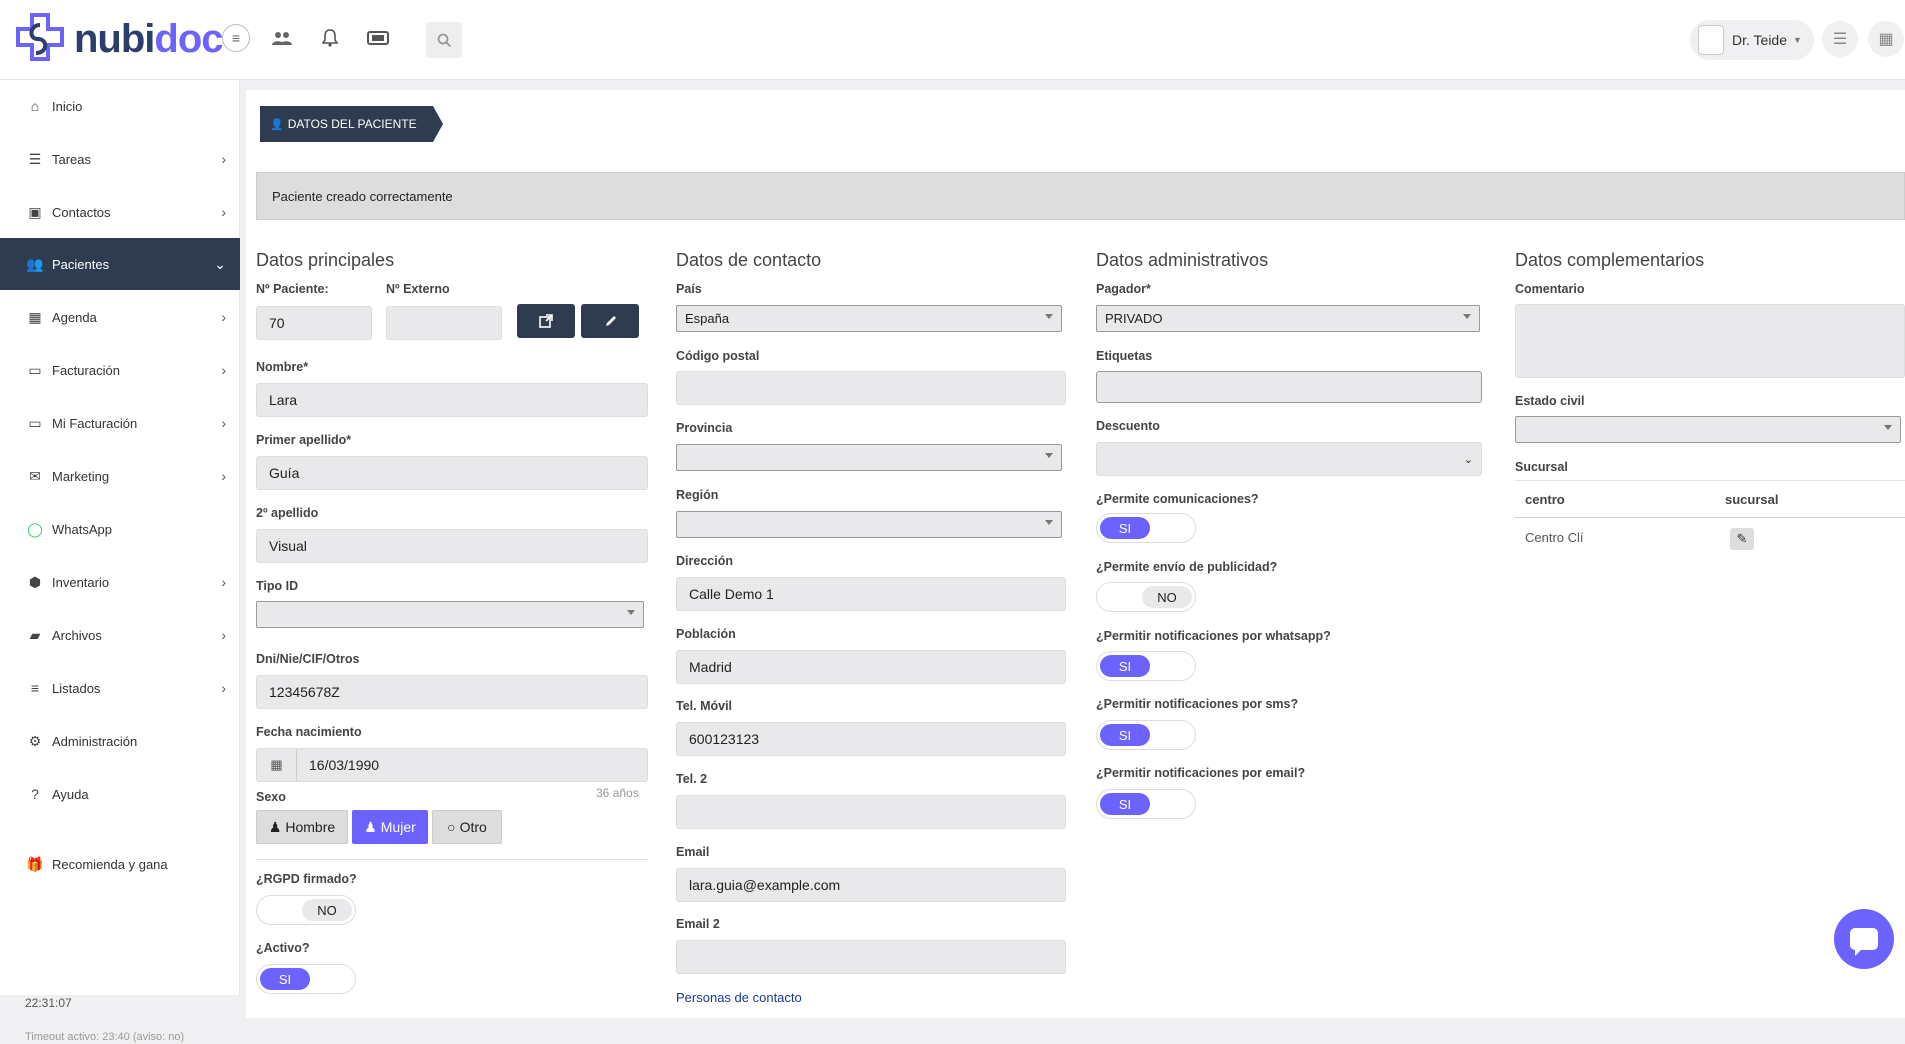 The image size is (1905, 1044). I want to click on sidebar-item-listados: ≡ Listados ›, so click(120, 688).